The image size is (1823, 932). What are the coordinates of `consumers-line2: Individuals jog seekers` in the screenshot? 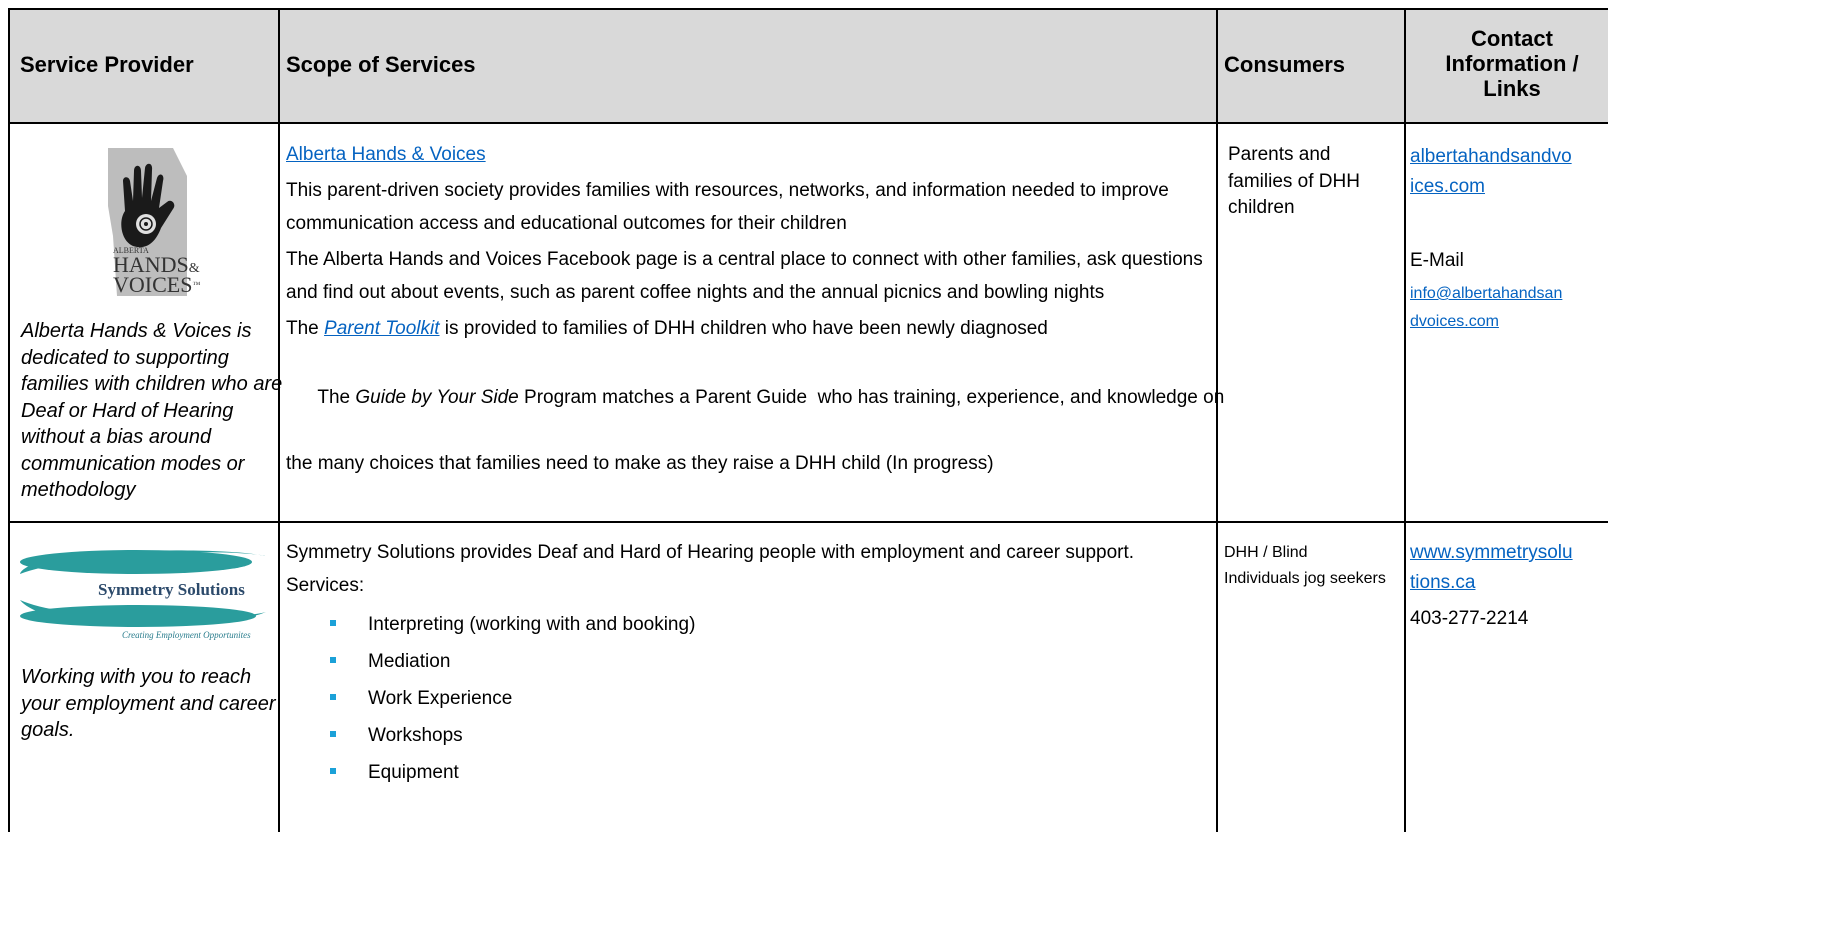 It's located at (1305, 578).